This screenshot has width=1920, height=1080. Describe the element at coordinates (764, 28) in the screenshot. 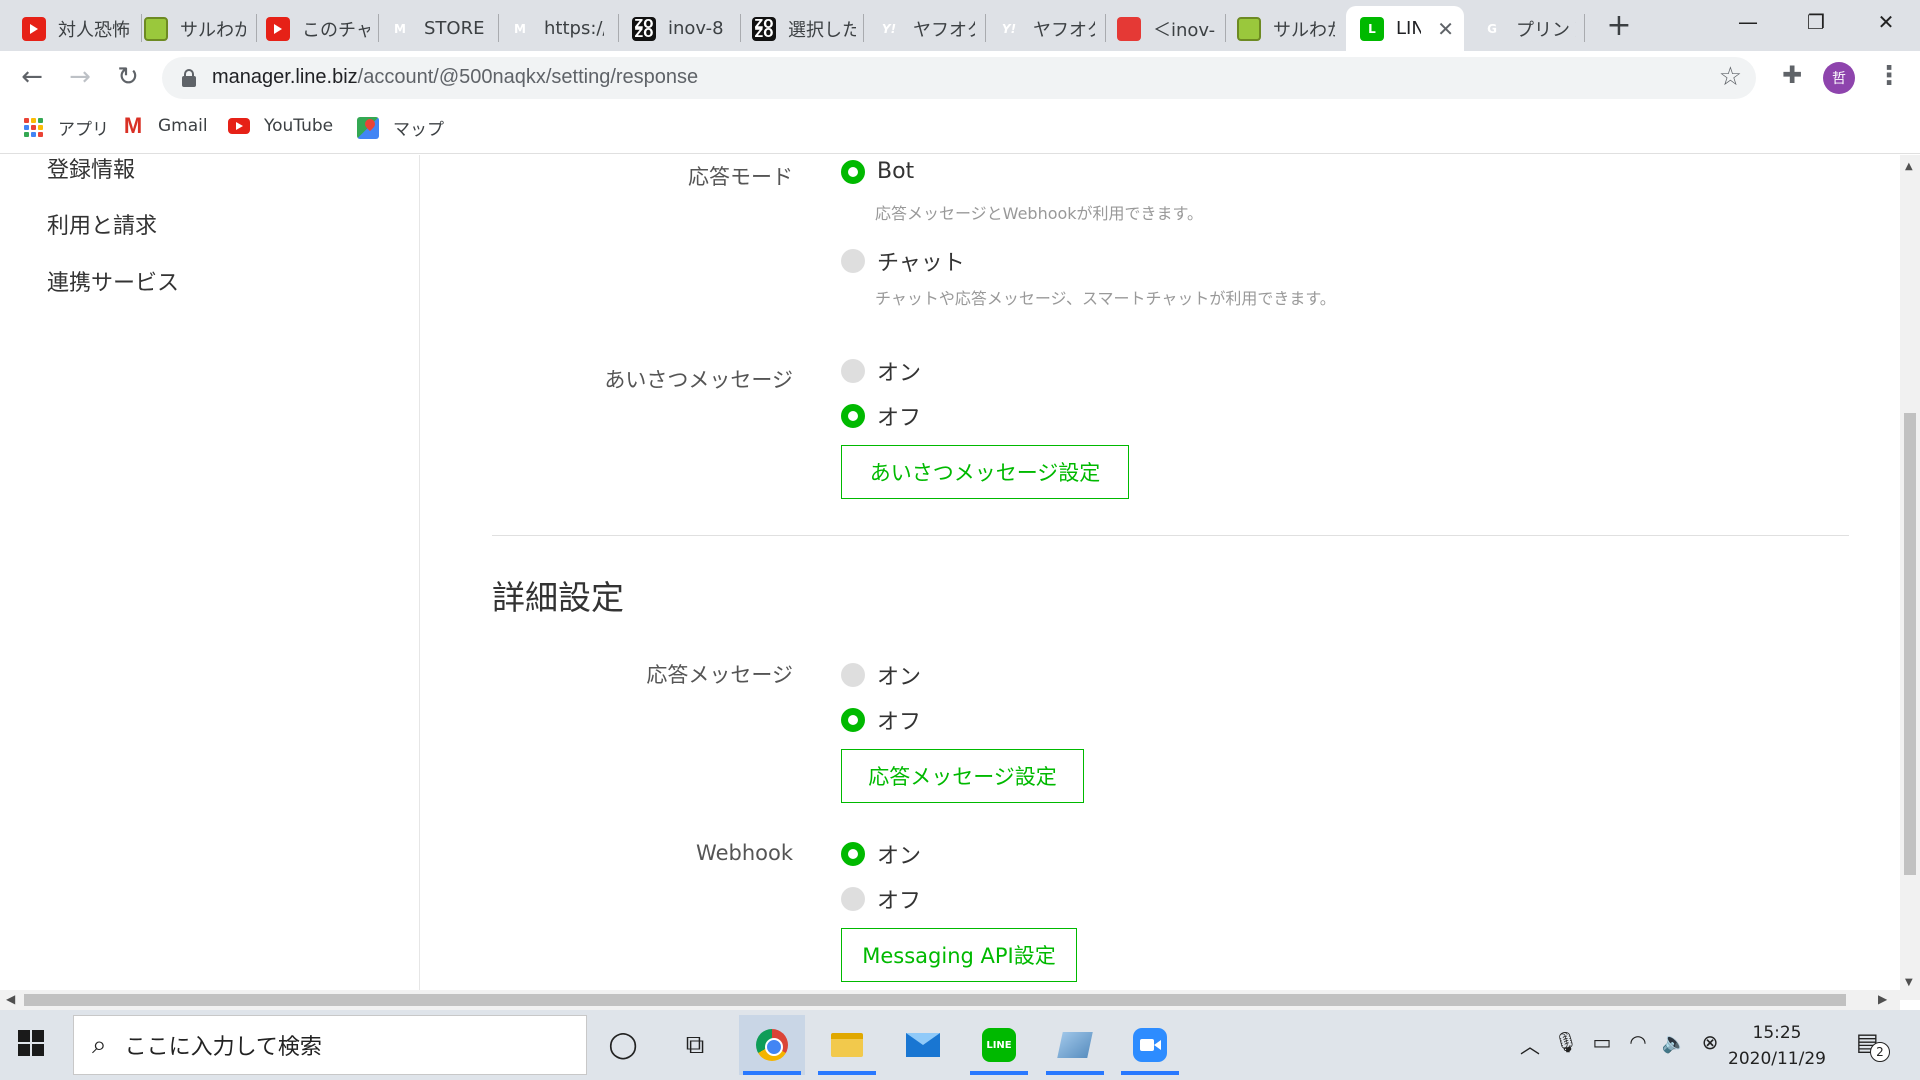

I see `zozo-icon: ZO ZO` at that location.